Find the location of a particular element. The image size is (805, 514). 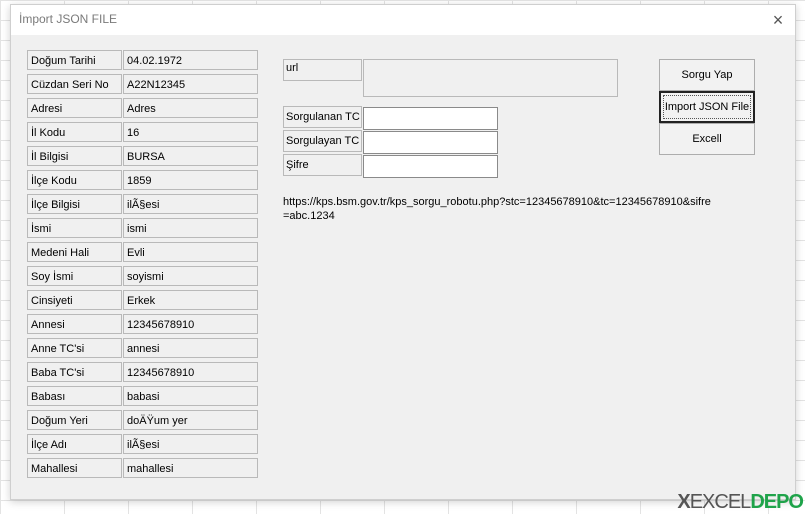

sorgulayan-tc-input is located at coordinates (430, 142).